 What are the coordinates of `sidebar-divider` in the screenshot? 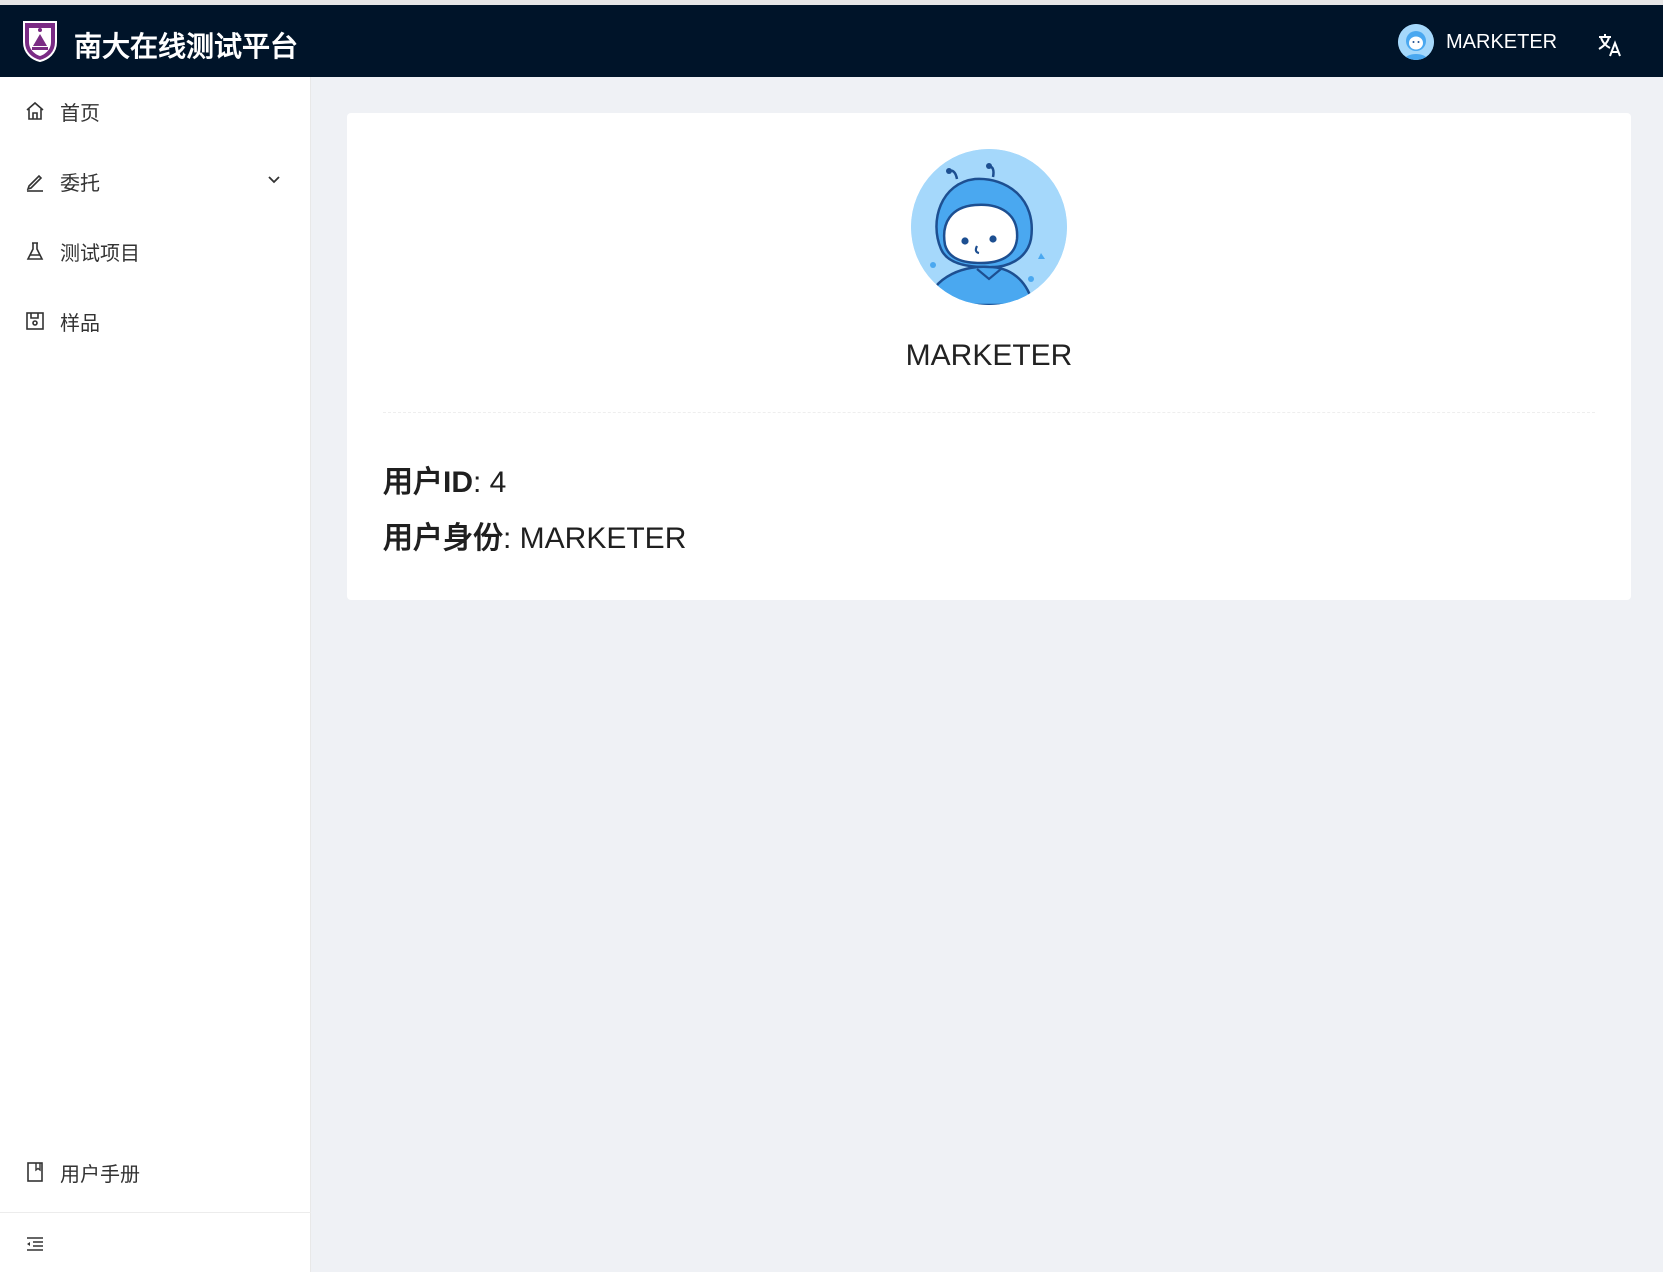 It's located at (155, 1212).